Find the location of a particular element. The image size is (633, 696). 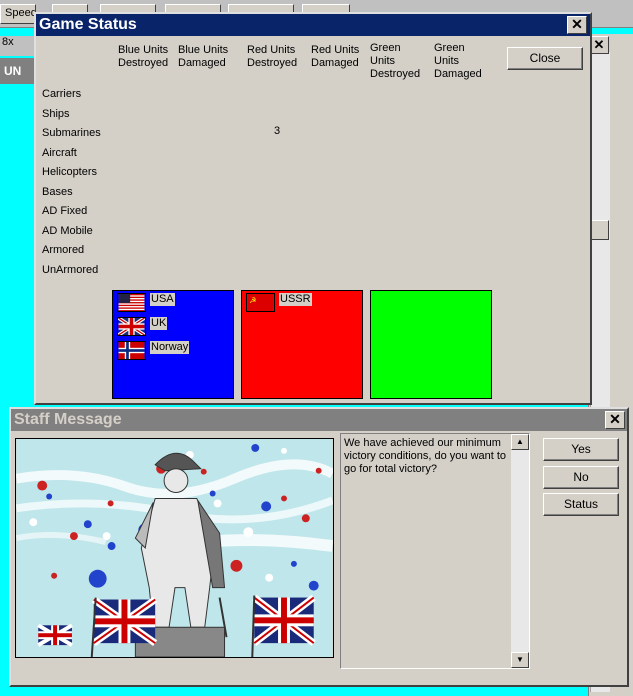

nation-label-norway: Norway is located at coordinates (170, 347).